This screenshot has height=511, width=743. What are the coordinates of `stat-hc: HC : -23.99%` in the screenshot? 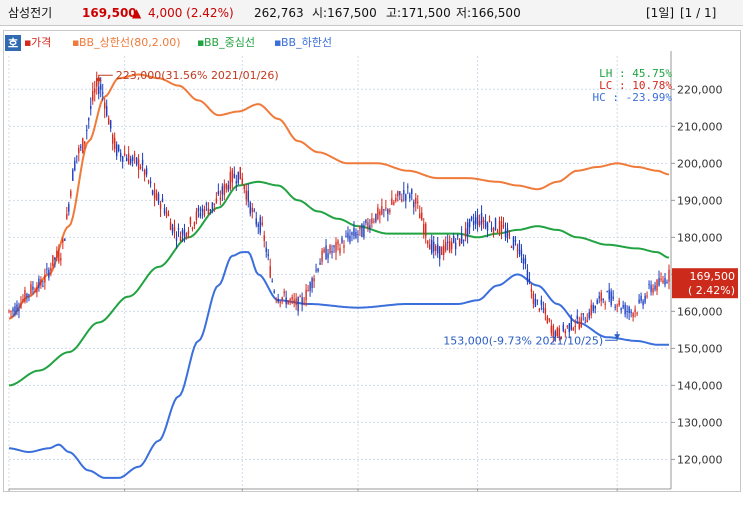 It's located at (633, 97).